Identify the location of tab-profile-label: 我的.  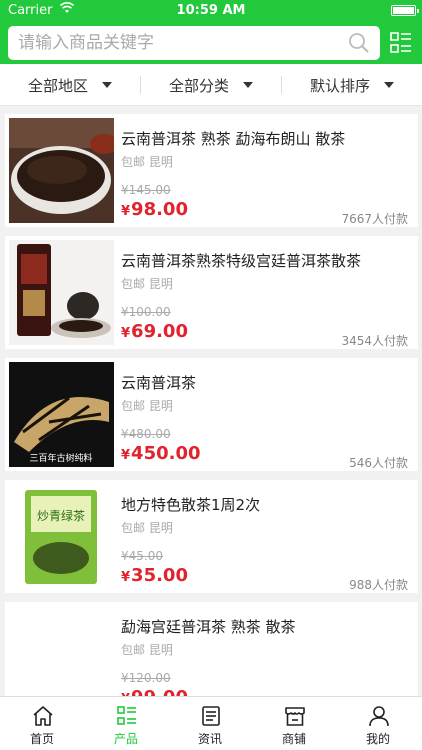
(377, 739).